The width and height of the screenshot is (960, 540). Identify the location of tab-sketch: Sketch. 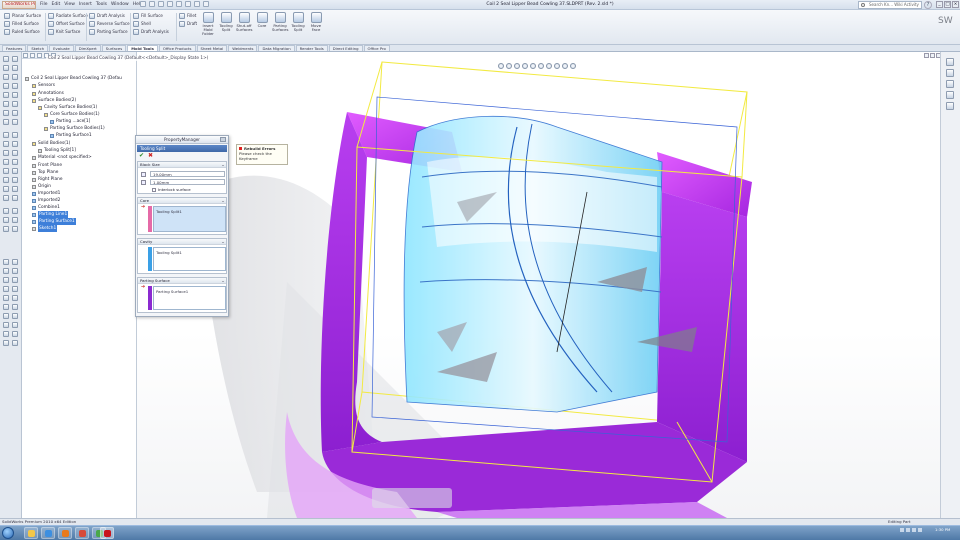
(38, 48).